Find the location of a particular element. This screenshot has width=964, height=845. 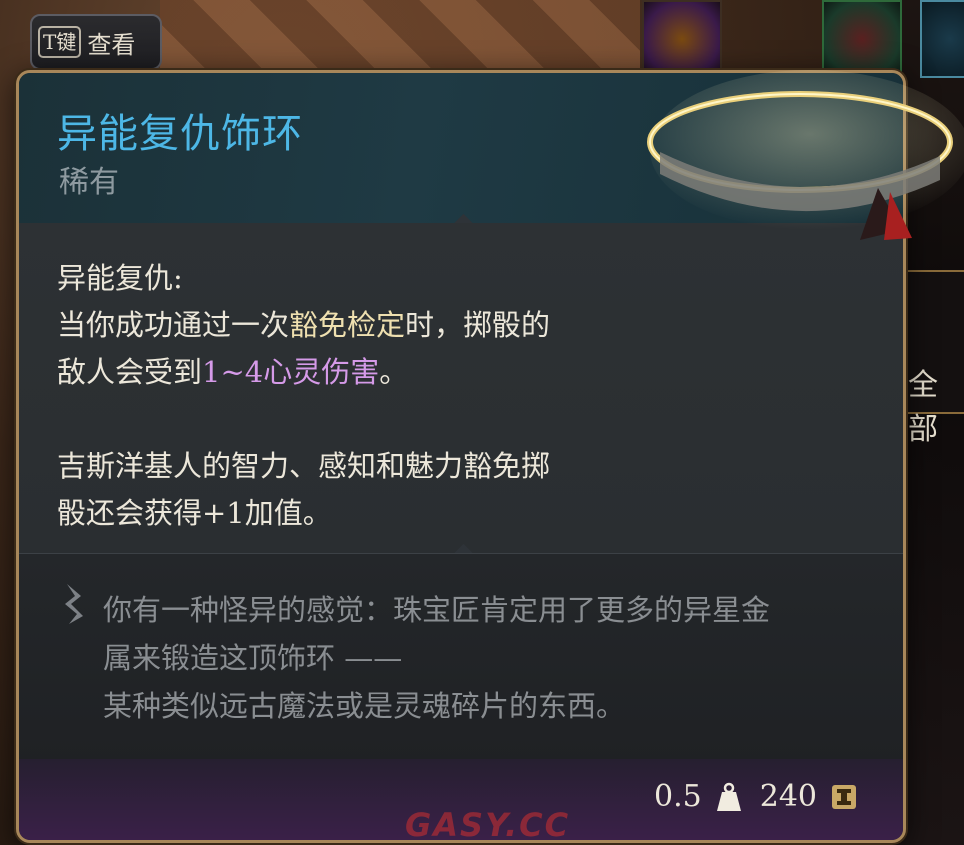

inventory-slot-weapon is located at coordinates (862, 39).